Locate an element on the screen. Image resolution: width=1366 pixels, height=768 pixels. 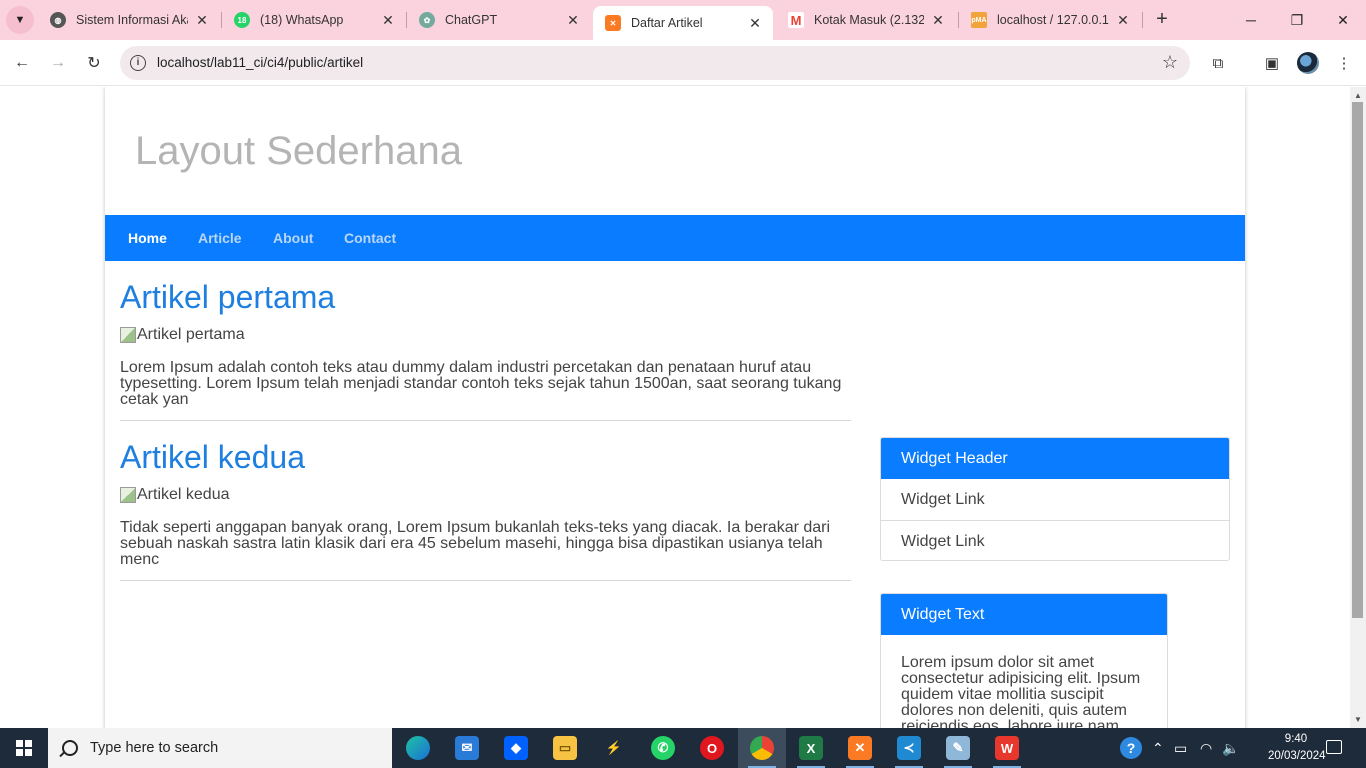
edge-icon is located at coordinates (418, 748).